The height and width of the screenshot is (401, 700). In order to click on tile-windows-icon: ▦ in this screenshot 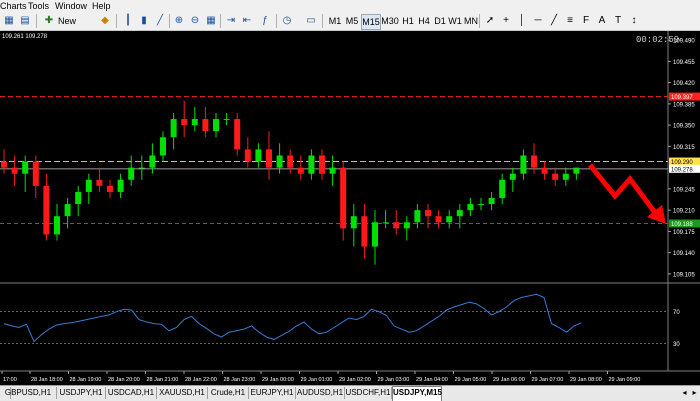, I will do `click(211, 21)`.